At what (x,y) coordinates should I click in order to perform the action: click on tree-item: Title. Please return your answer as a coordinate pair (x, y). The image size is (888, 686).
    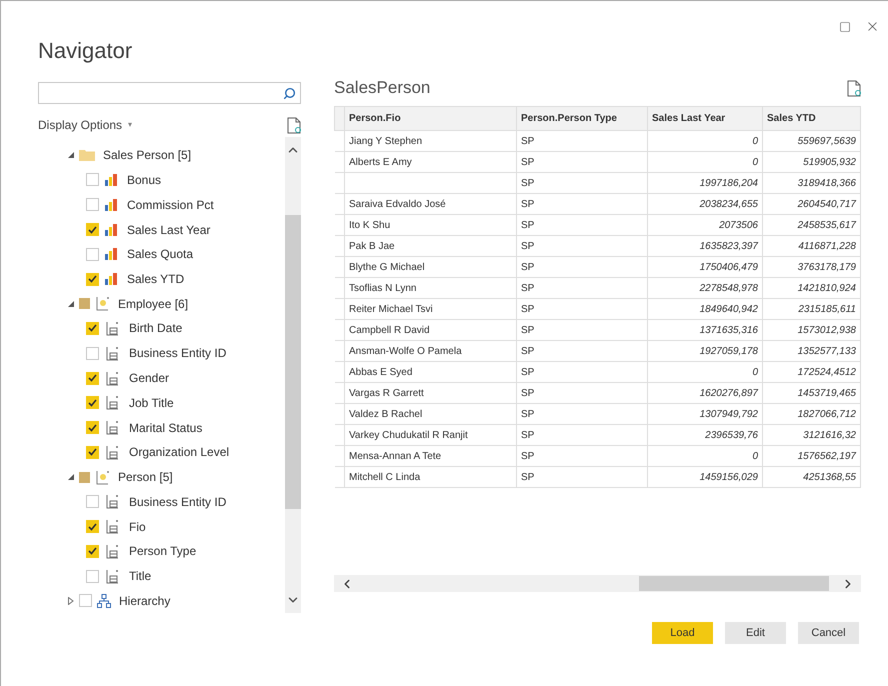
    Looking at the image, I should click on (176, 576).